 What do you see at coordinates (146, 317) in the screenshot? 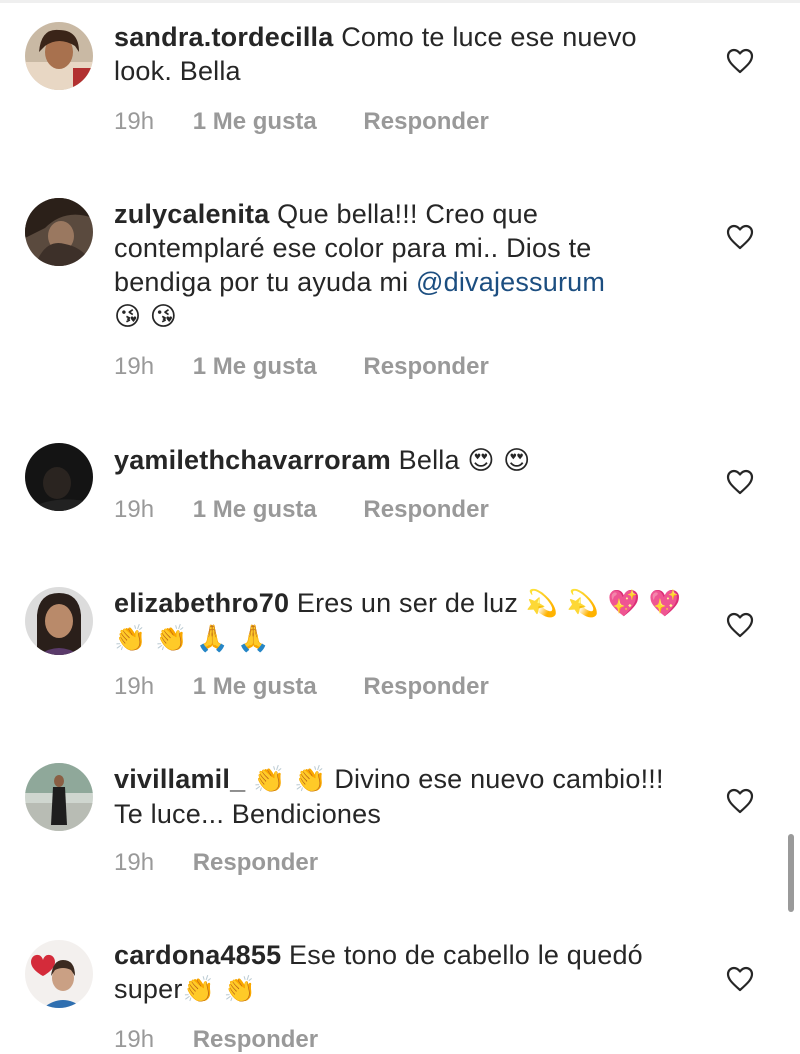
I see `comment-emojis: 😘 😘` at bounding box center [146, 317].